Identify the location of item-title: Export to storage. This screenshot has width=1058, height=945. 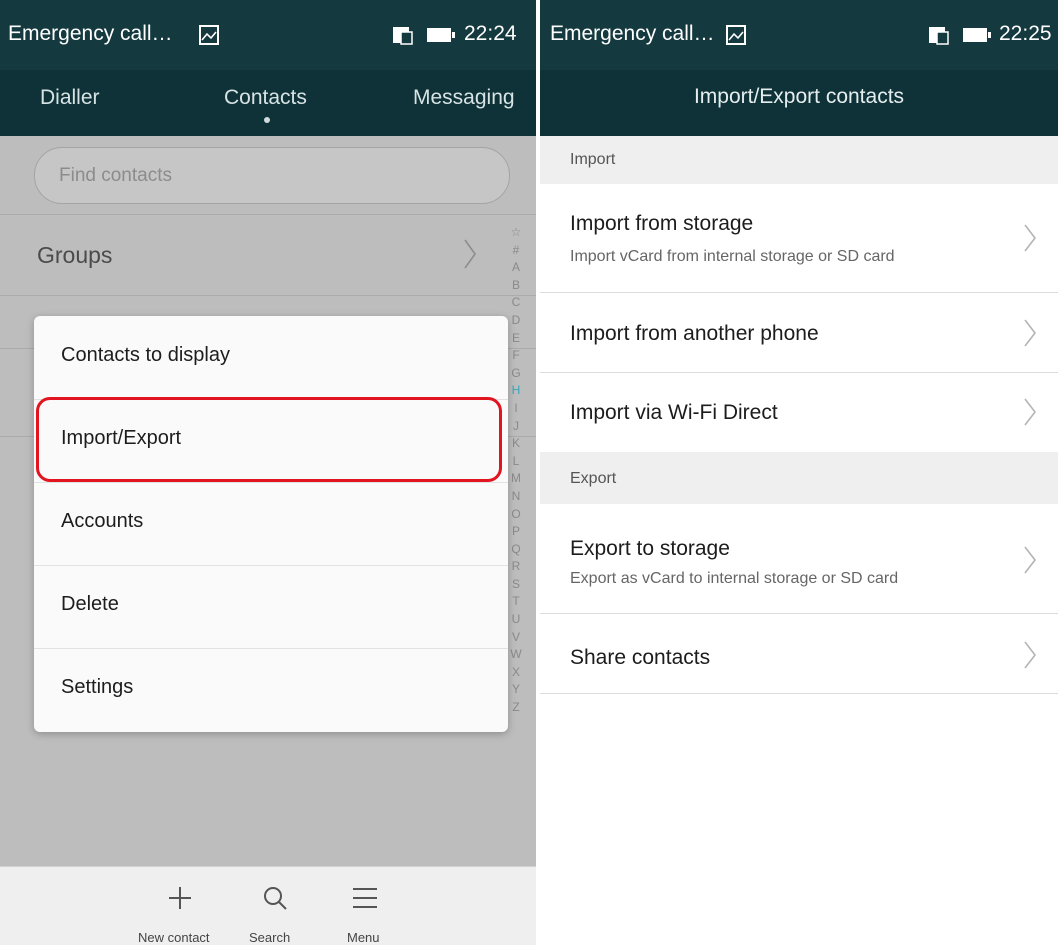
(650, 548).